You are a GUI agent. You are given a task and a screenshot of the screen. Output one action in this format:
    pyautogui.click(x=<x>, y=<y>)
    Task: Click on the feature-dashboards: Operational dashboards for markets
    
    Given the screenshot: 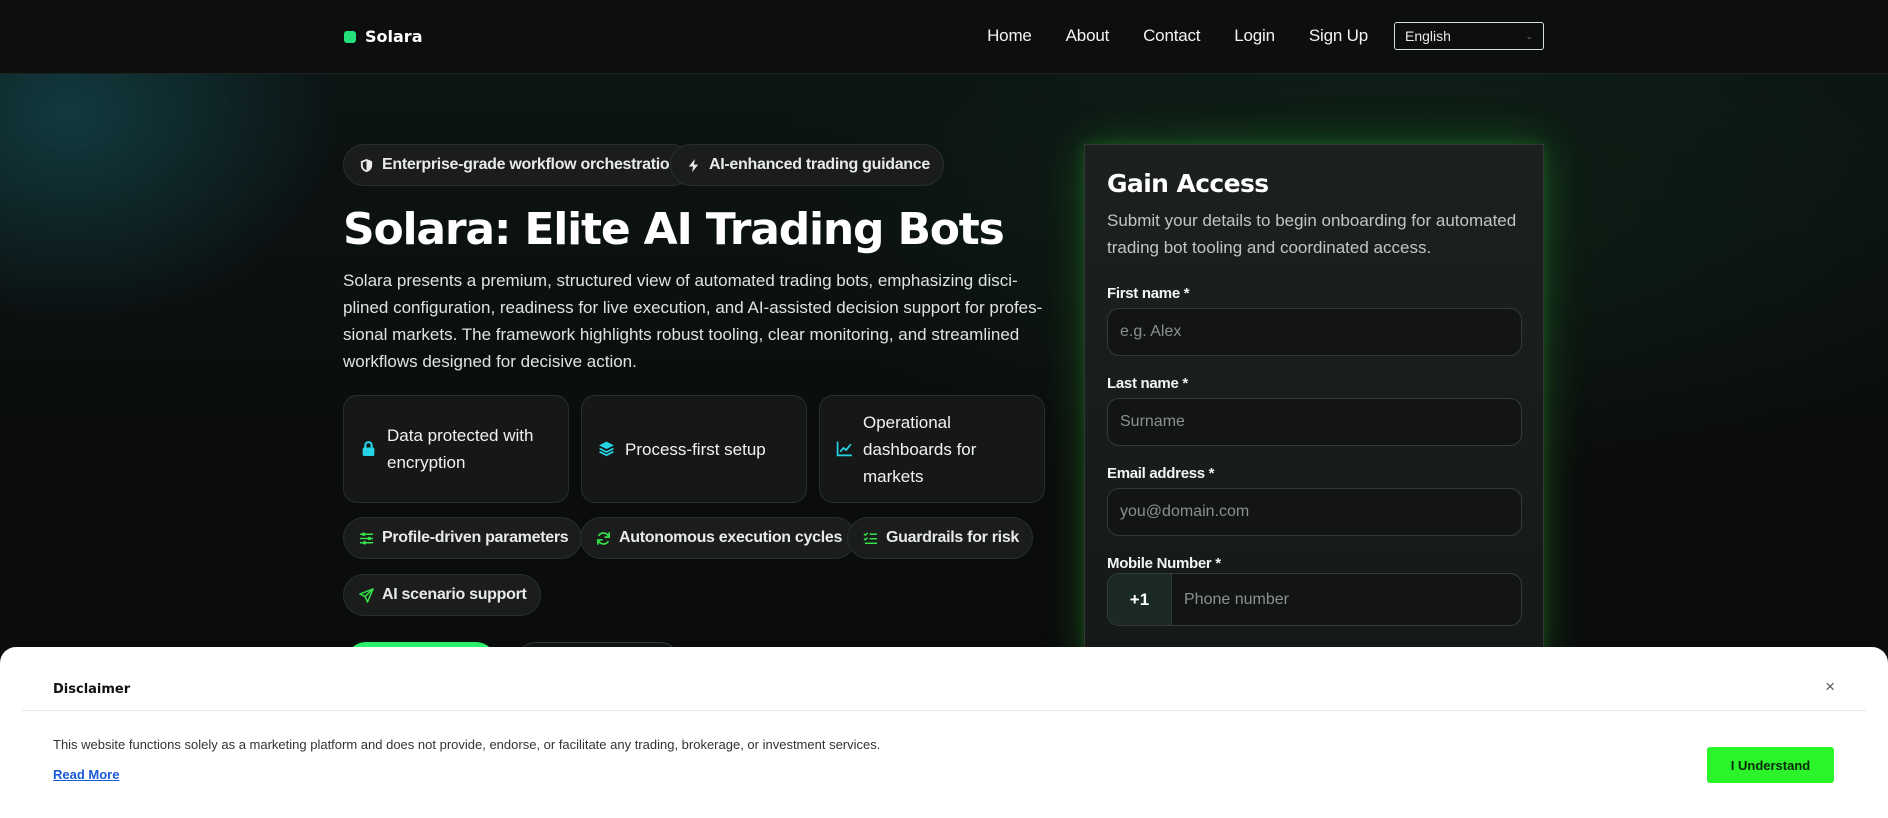 What is the action you would take?
    pyautogui.click(x=932, y=449)
    